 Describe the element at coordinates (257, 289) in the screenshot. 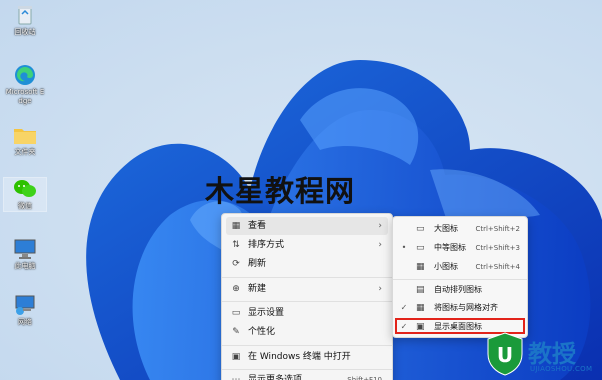

I see `menu-item-label: 新建` at that location.